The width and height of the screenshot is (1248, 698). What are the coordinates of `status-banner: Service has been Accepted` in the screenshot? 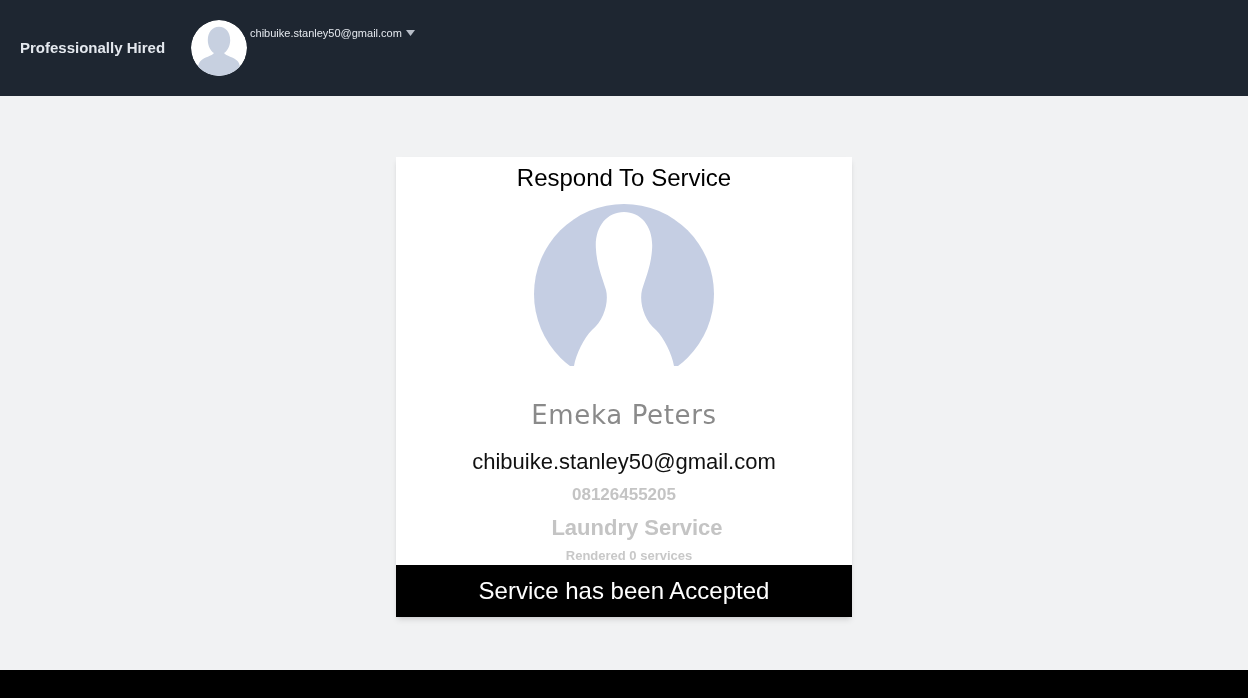 It's located at (624, 591).